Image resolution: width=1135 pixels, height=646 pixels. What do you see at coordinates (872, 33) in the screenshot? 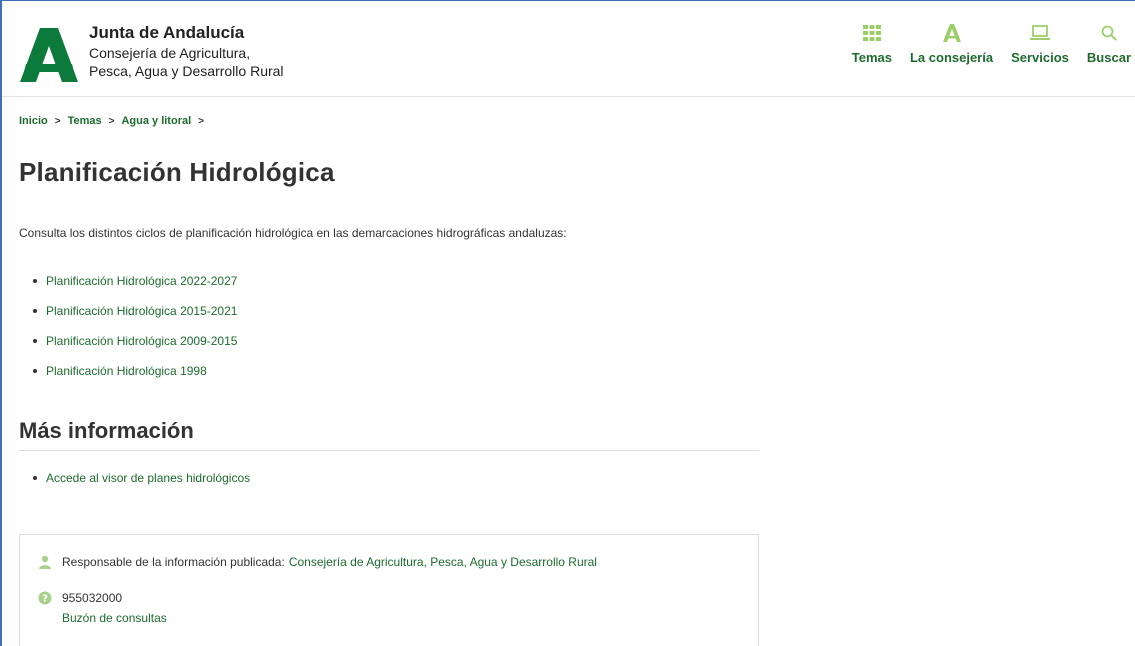
I see `grid-icon` at bounding box center [872, 33].